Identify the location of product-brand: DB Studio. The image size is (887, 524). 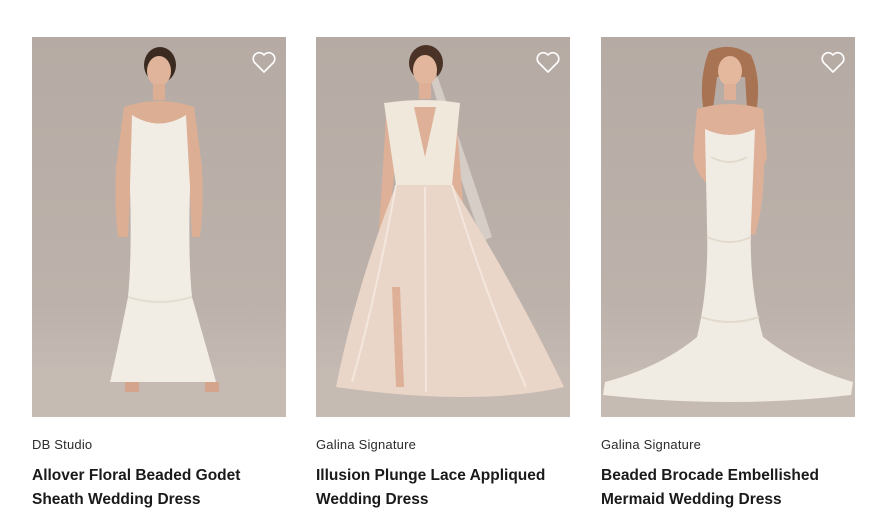
(62, 444).